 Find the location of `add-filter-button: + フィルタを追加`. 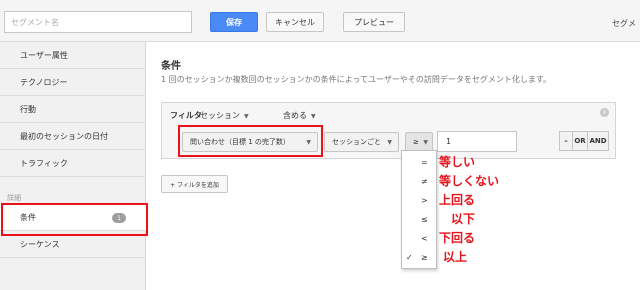

add-filter-button: + フィルタを追加 is located at coordinates (194, 184).